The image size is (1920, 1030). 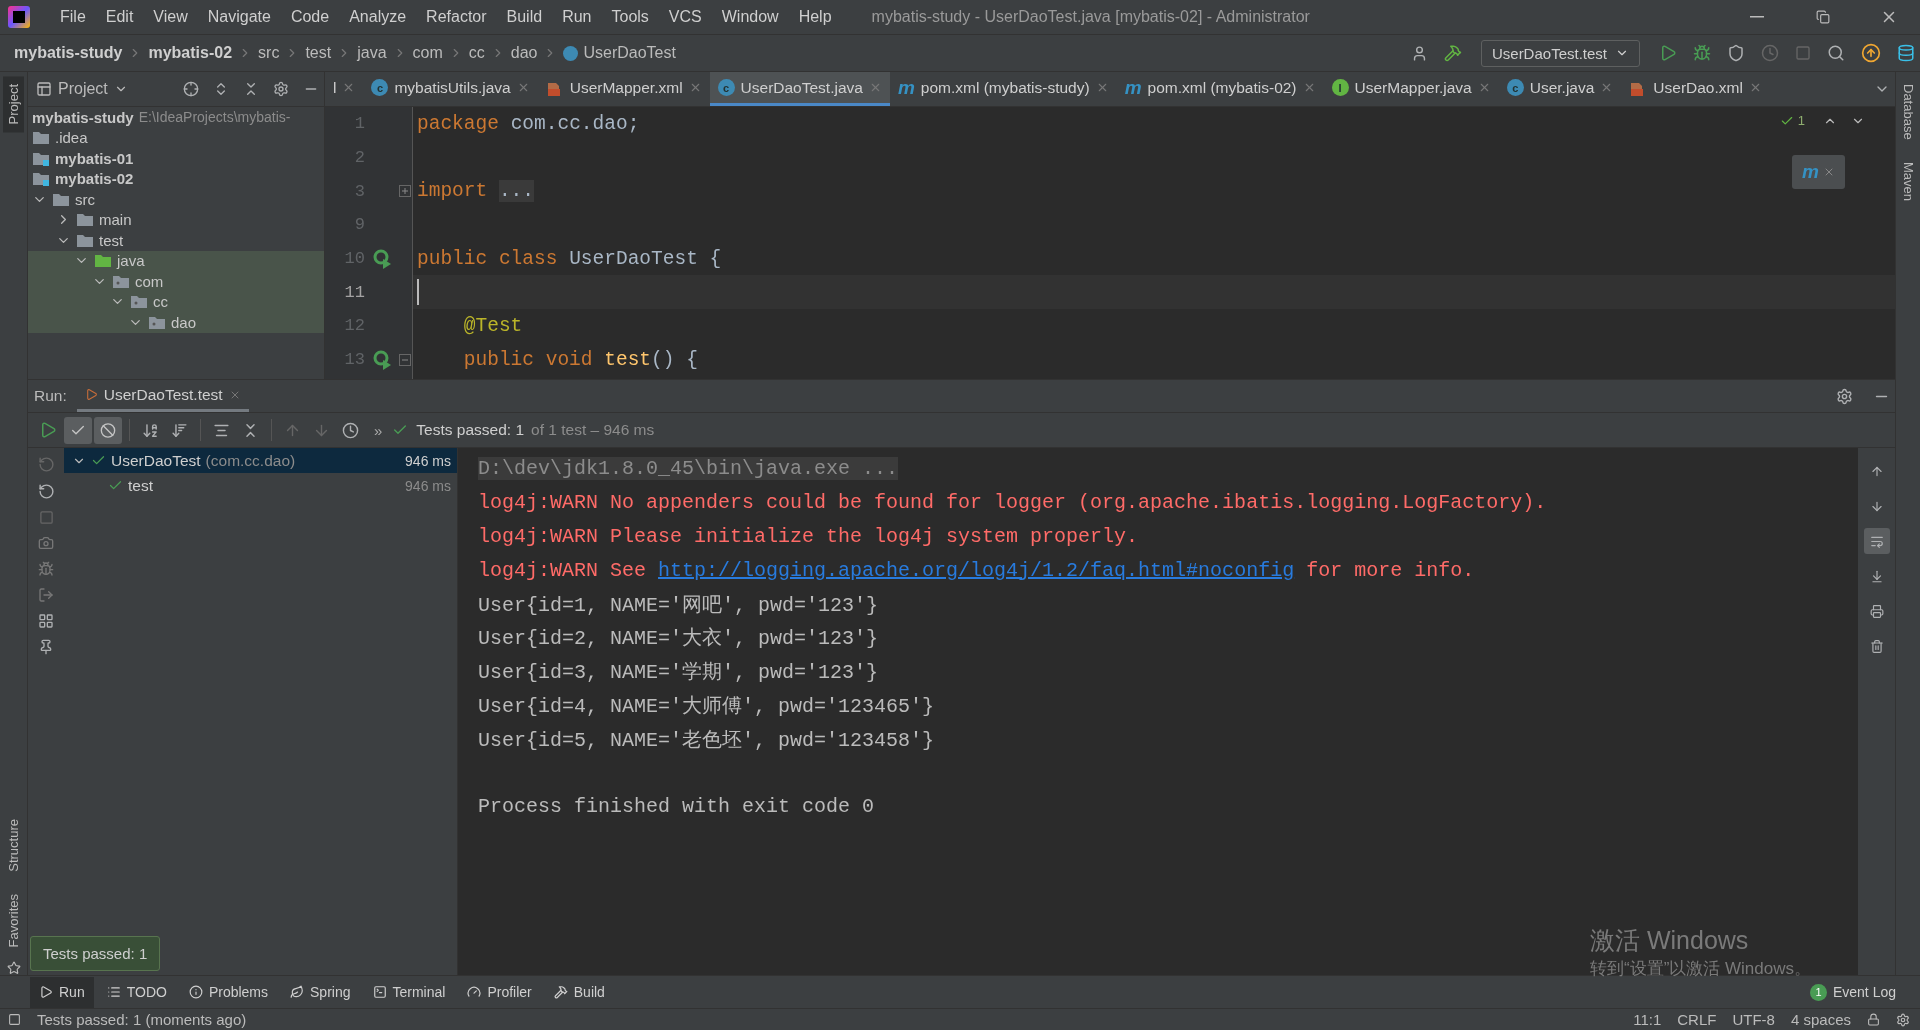 What do you see at coordinates (13, 968) in the screenshot?
I see `star-icon` at bounding box center [13, 968].